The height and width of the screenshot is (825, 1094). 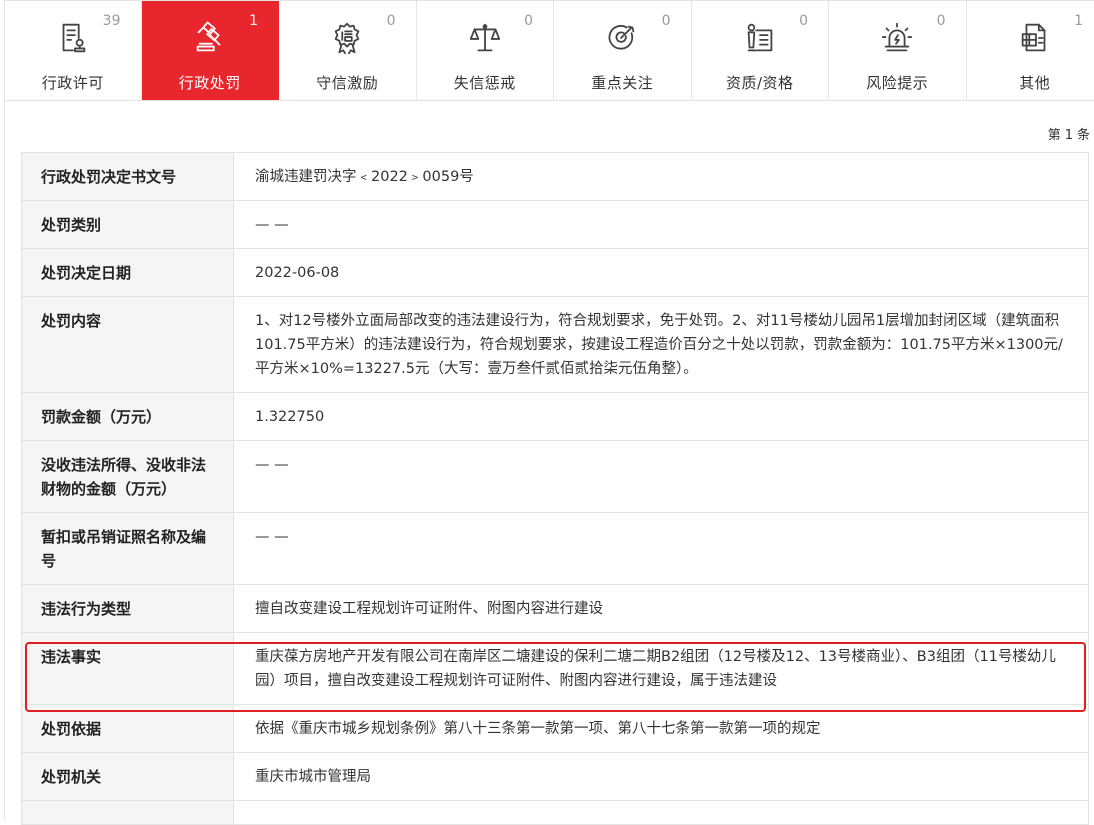 What do you see at coordinates (661, 729) in the screenshot?
I see `field-value: 依据《重庆市城乡规划条例》第八十三条第一款第一项、第八十七条第一款第一项的规定` at bounding box center [661, 729].